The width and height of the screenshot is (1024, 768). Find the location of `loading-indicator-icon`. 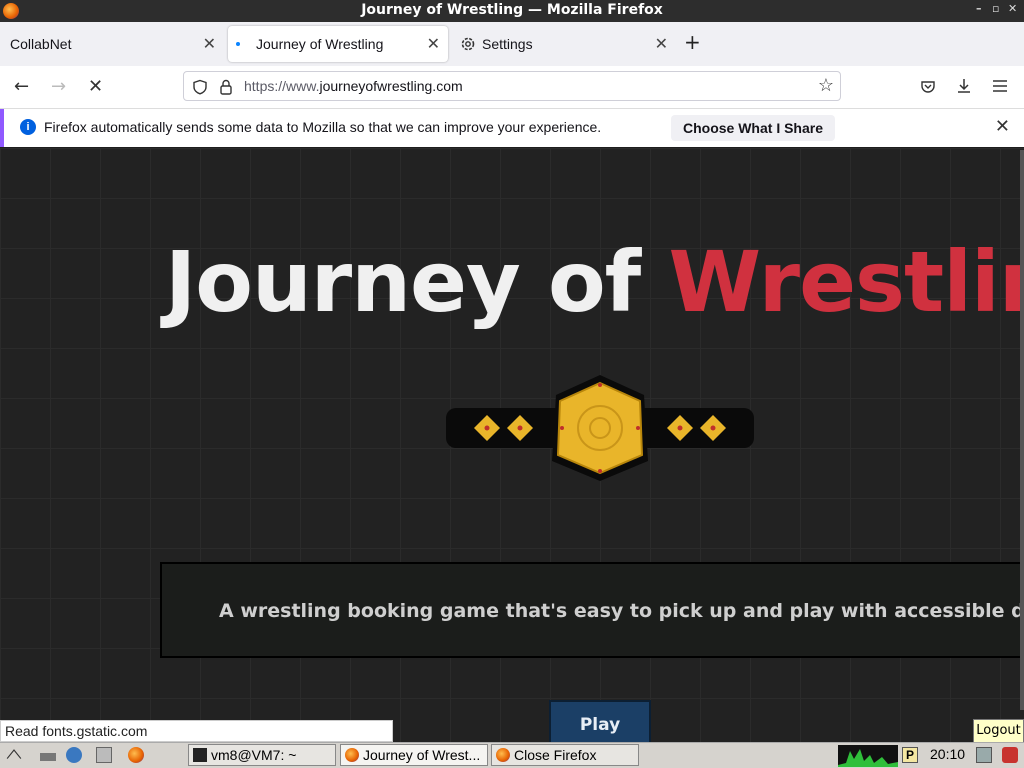

loading-indicator-icon is located at coordinates (238, 44).